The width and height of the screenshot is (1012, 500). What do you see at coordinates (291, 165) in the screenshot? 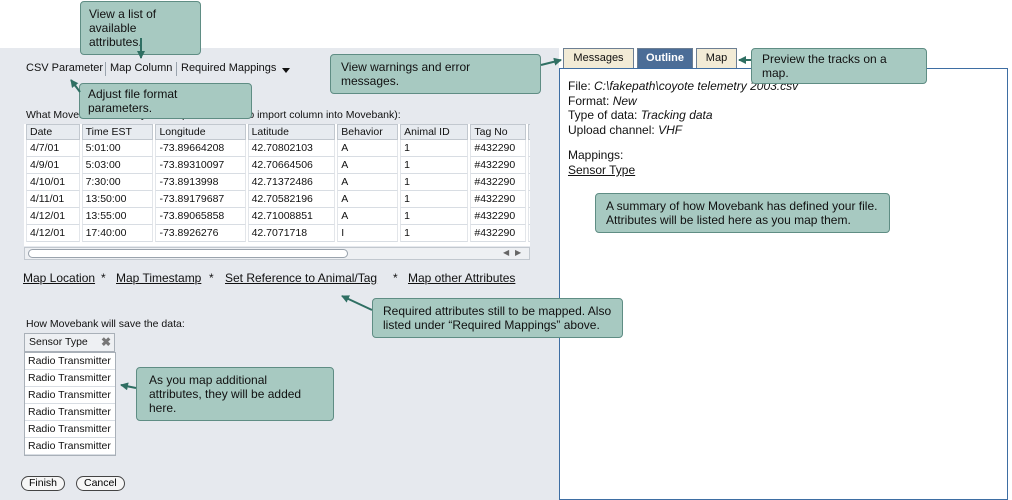
I see `table-cell: 42.70664506` at bounding box center [291, 165].